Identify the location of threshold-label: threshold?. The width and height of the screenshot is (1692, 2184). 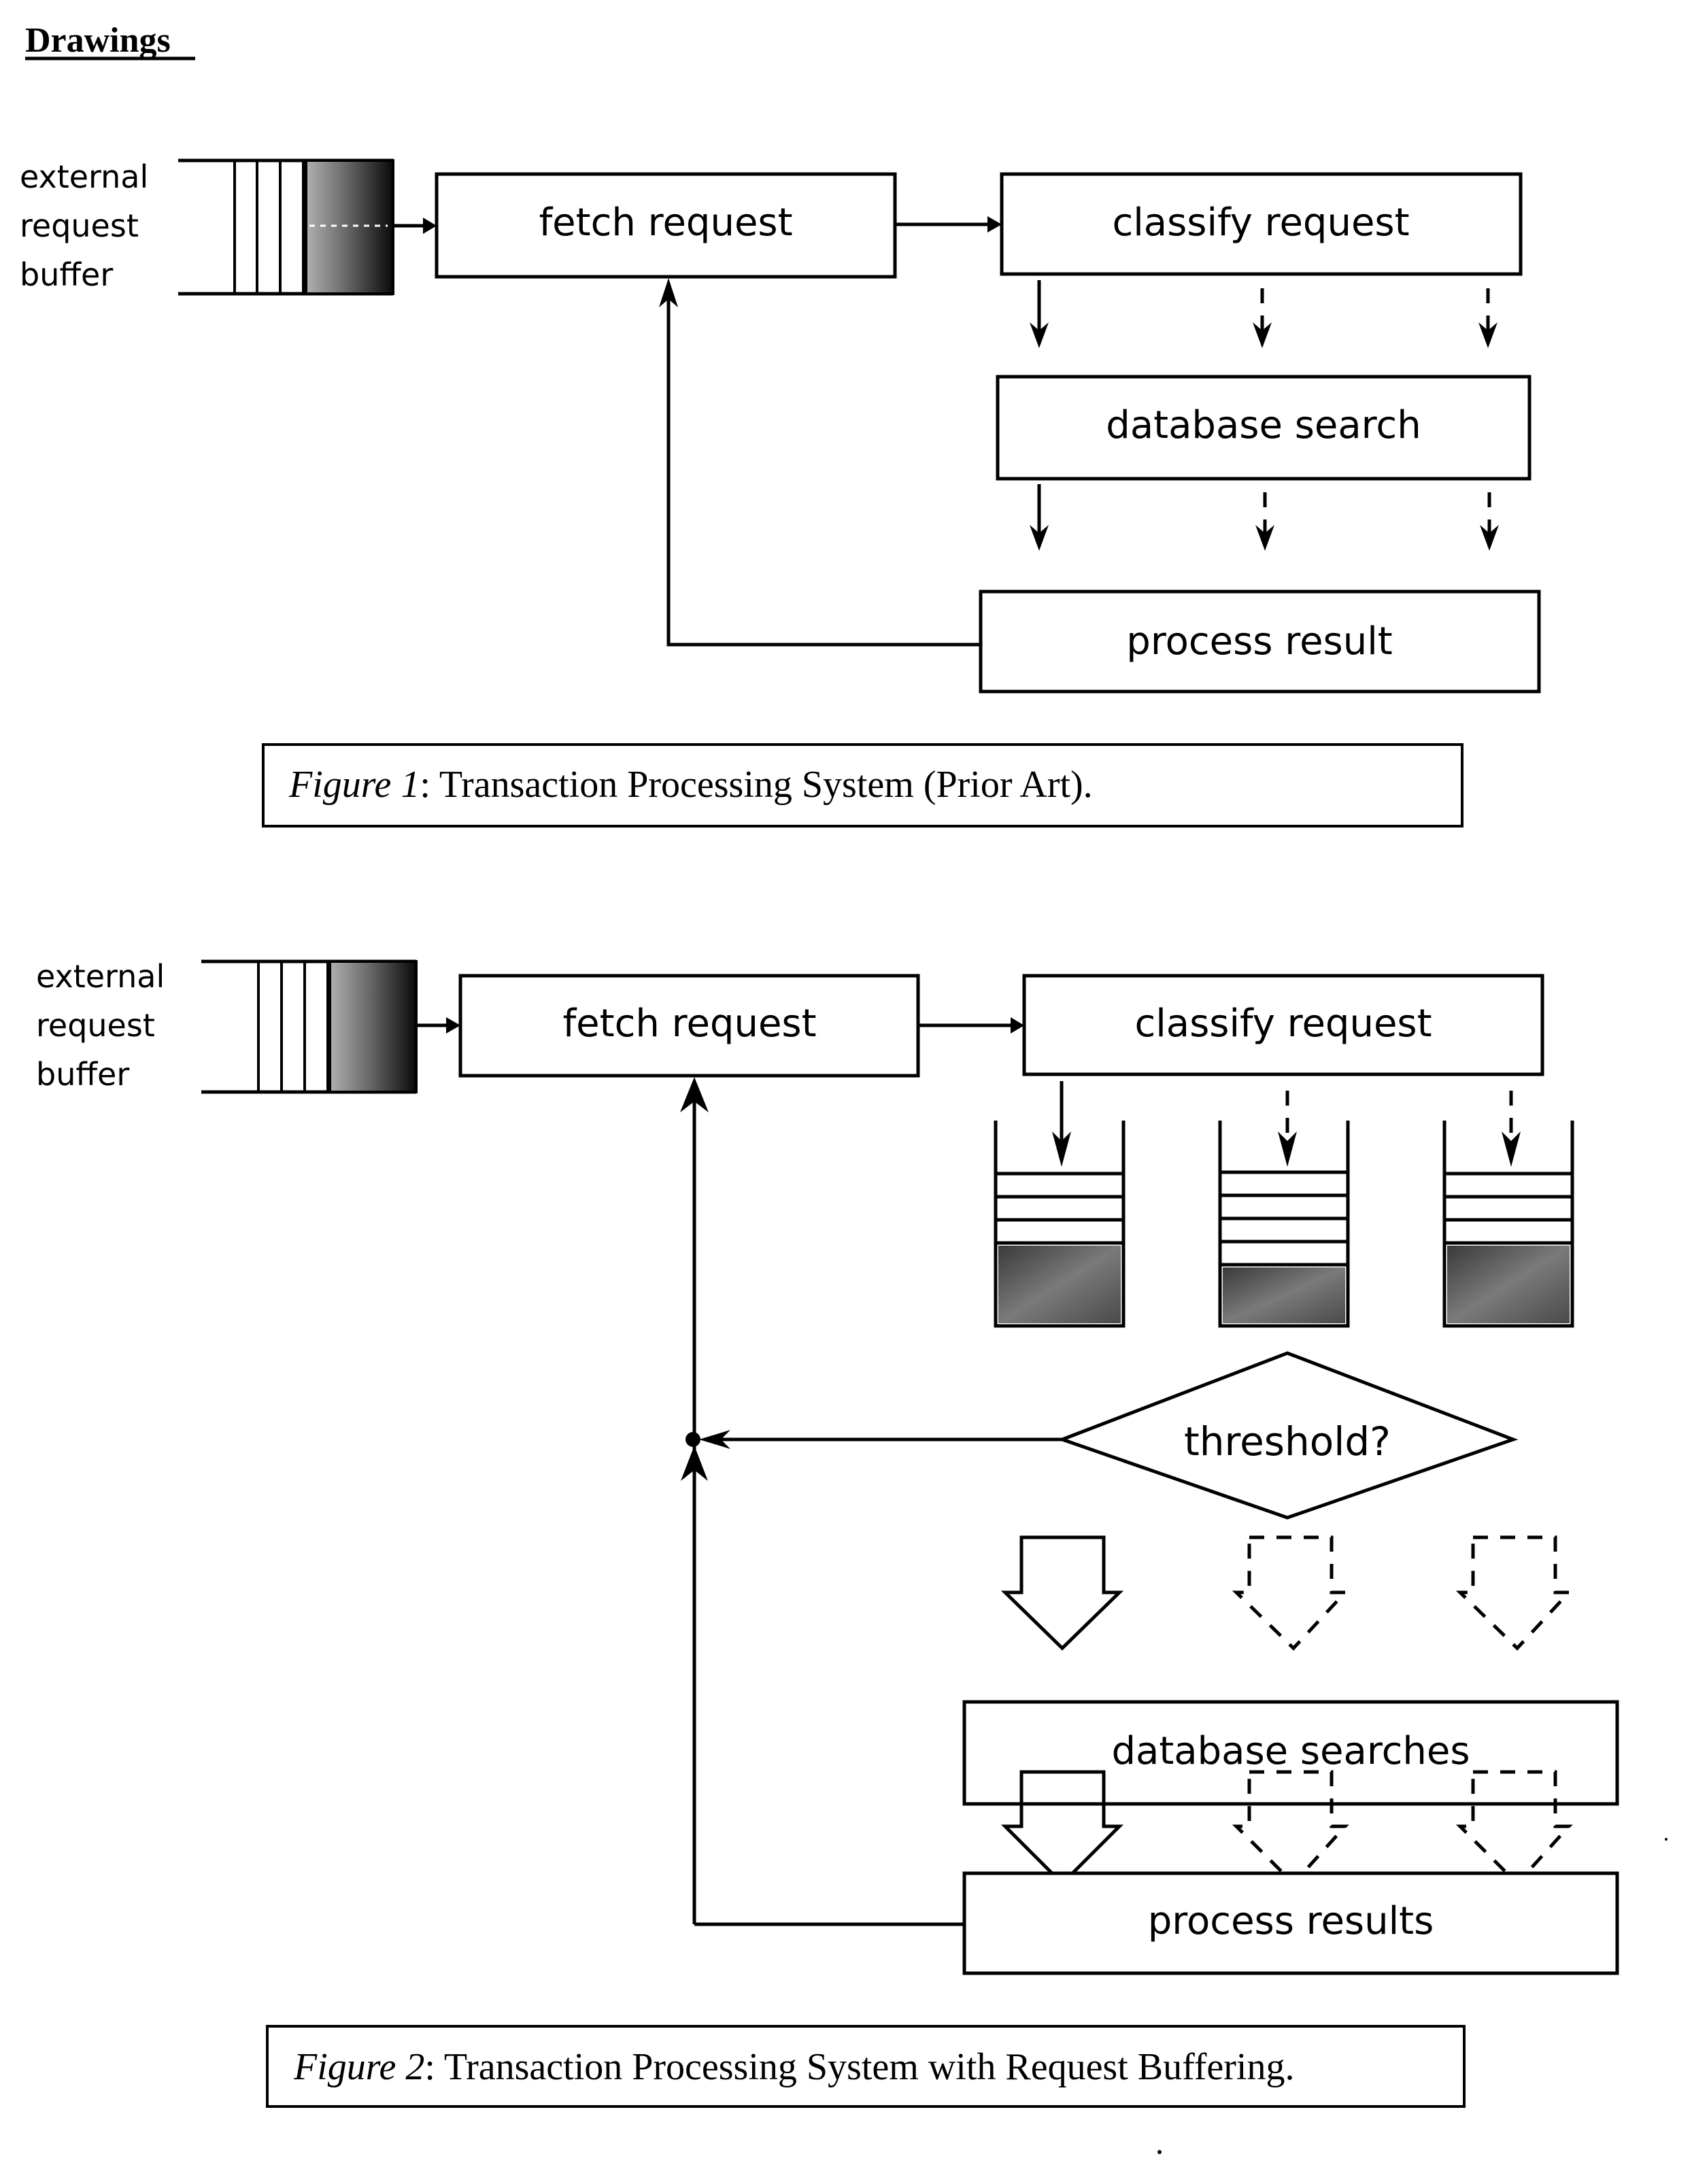
(1287, 1442).